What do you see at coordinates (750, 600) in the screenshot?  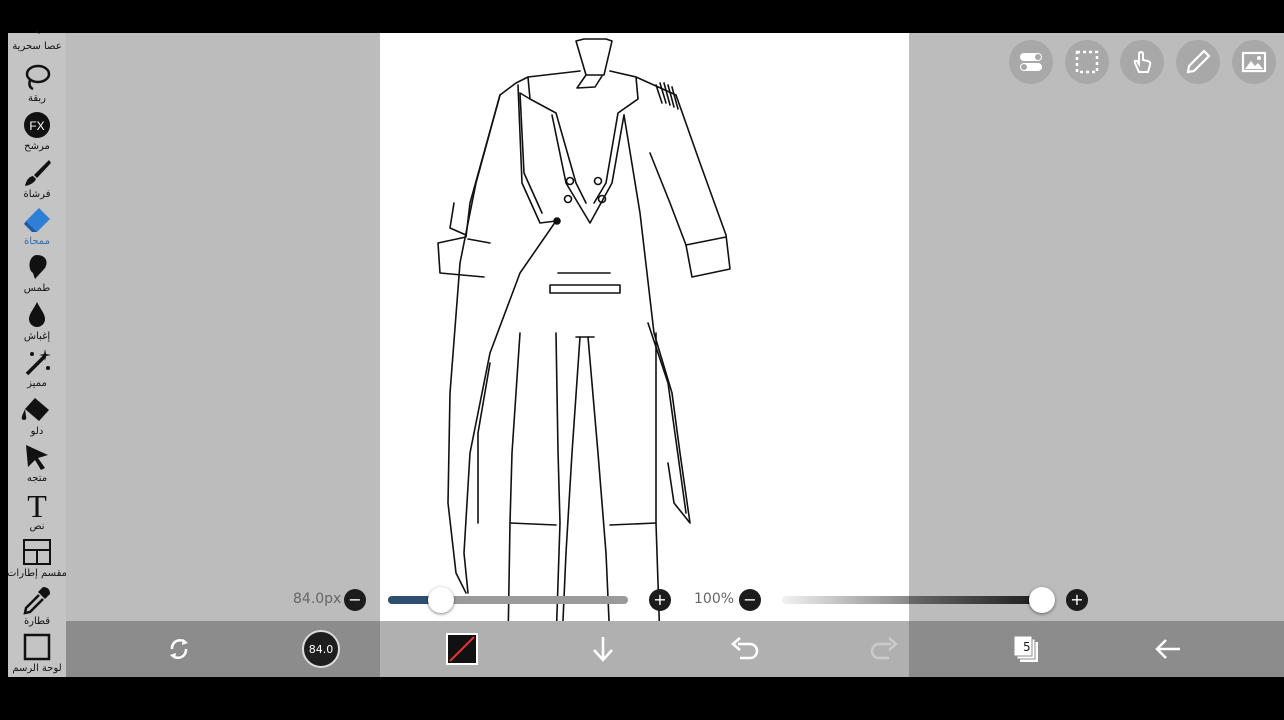 I see `opacity-decrease-button: −` at bounding box center [750, 600].